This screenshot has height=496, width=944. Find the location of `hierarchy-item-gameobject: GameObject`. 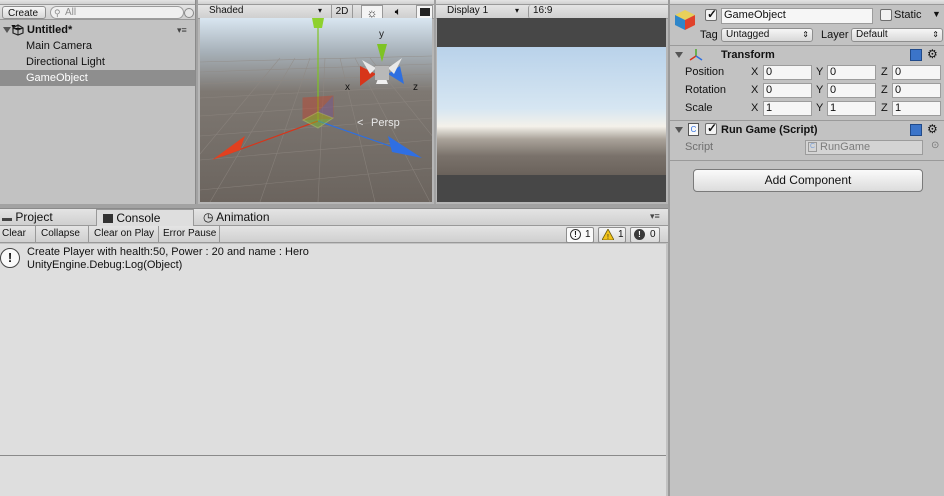

hierarchy-item-gameobject: GameObject is located at coordinates (97, 78).